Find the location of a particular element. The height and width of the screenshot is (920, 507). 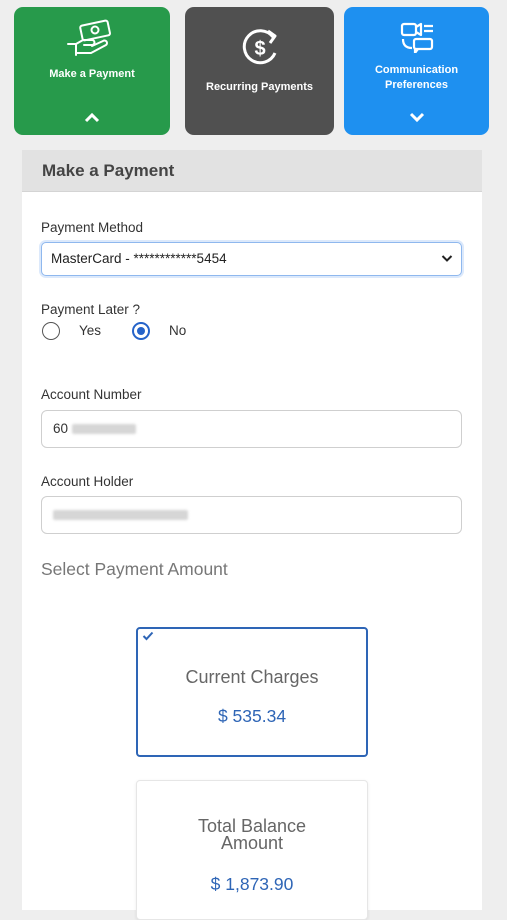

recurring-dollar-icon: $ is located at coordinates (259, 47).